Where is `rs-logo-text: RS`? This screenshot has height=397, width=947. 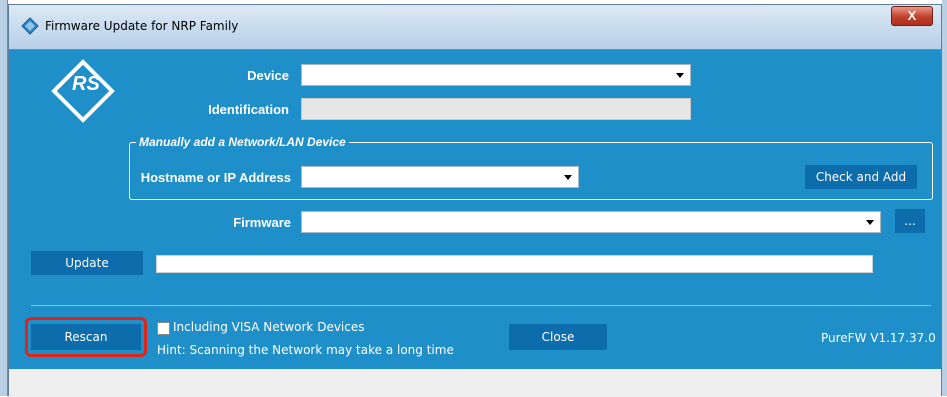
rs-logo-text: RS is located at coordinates (86, 84).